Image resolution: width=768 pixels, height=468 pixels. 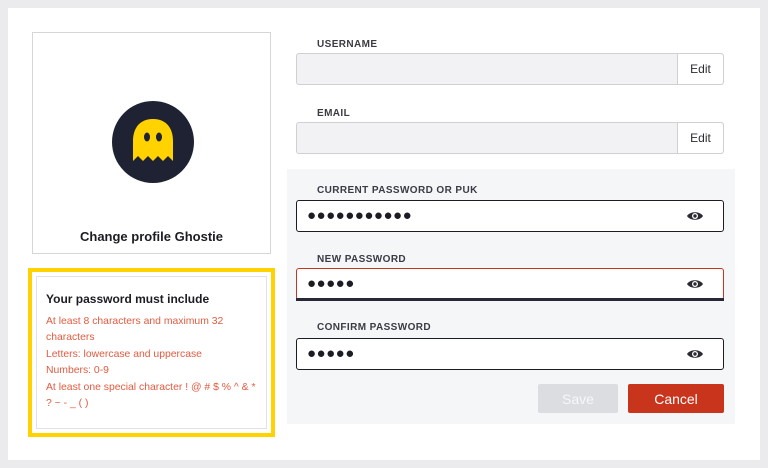 What do you see at coordinates (578, 398) in the screenshot?
I see `save-button: Save` at bounding box center [578, 398].